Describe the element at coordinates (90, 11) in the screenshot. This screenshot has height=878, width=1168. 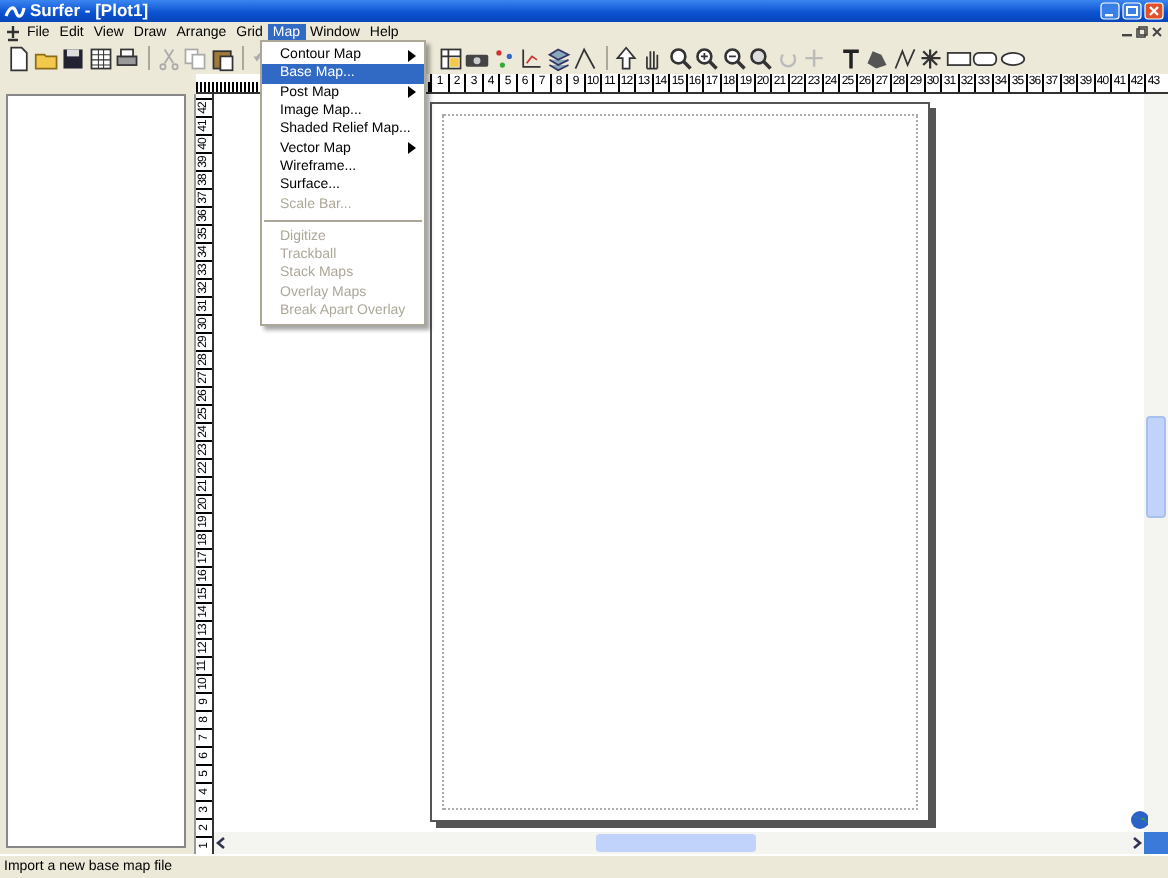
I see `window-title: Surfer - [Plot1]` at that location.